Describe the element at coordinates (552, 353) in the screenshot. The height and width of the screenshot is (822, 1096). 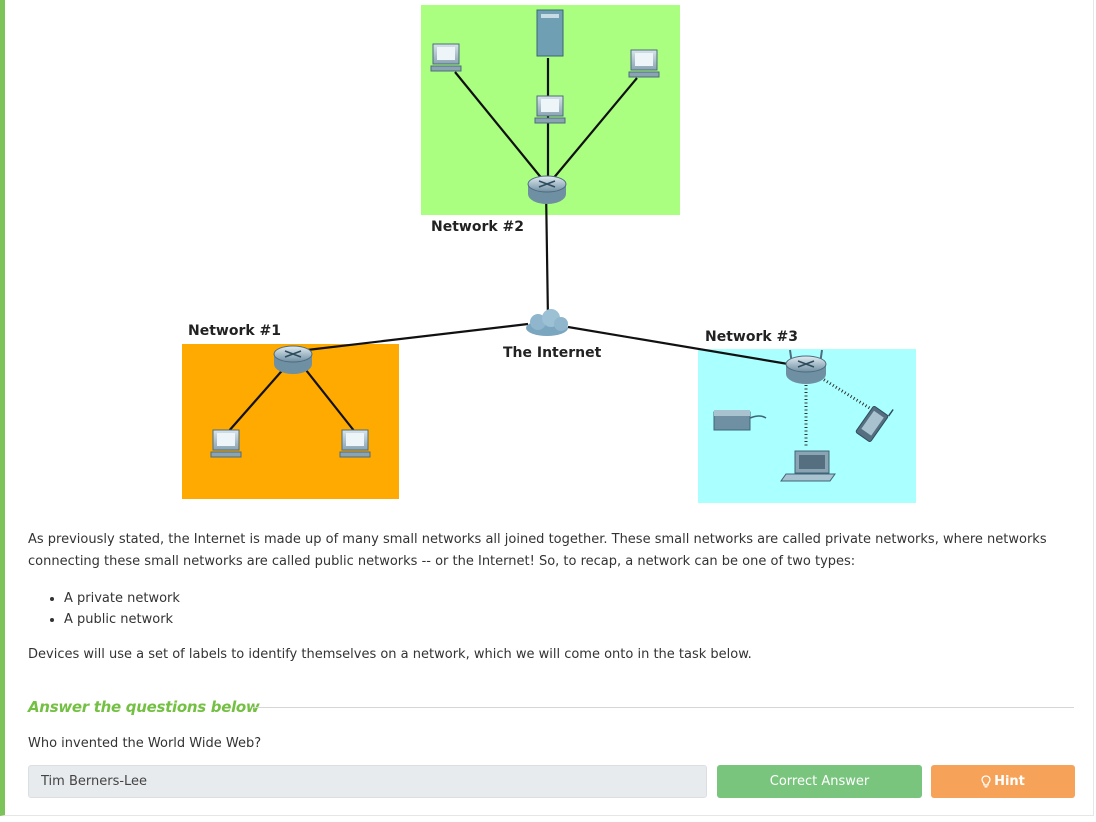
I see `internet-label: The Internet` at that location.